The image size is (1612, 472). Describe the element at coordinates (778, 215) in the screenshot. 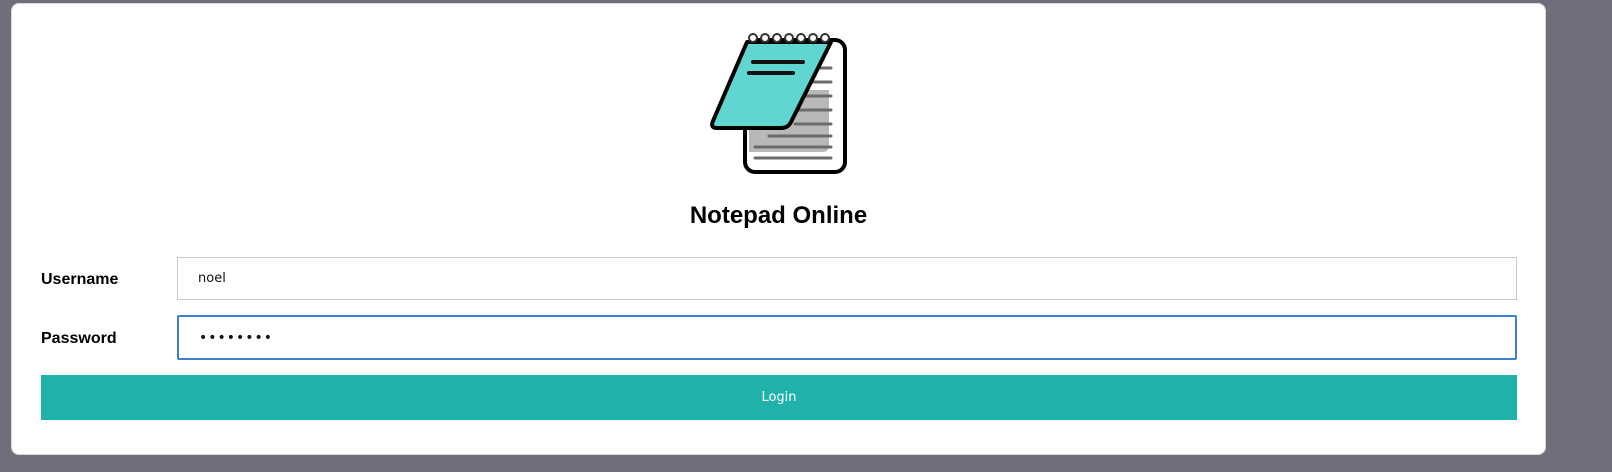

I see `page-title: Notepad Online` at that location.